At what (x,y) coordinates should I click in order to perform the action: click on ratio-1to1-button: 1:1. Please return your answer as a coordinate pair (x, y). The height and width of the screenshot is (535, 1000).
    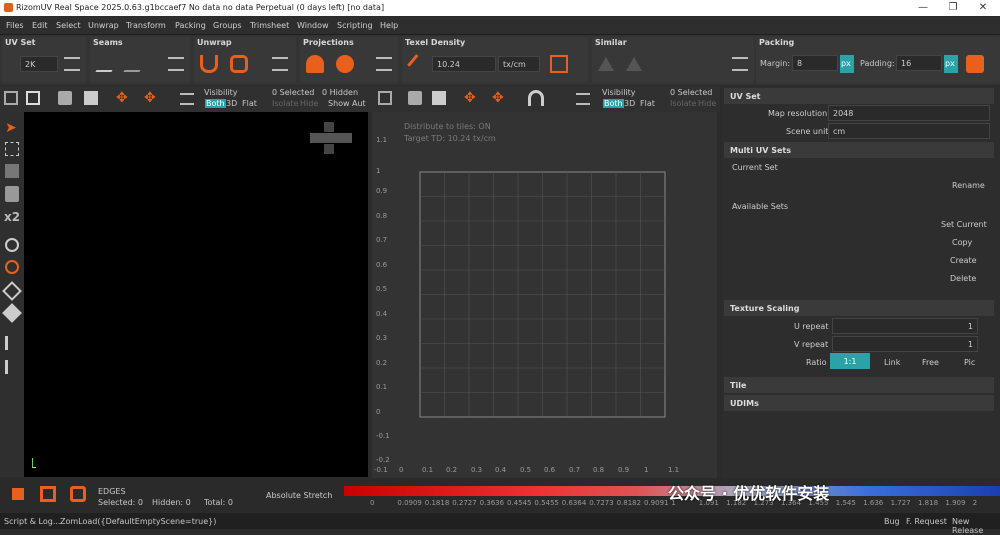
    Looking at the image, I should click on (850, 361).